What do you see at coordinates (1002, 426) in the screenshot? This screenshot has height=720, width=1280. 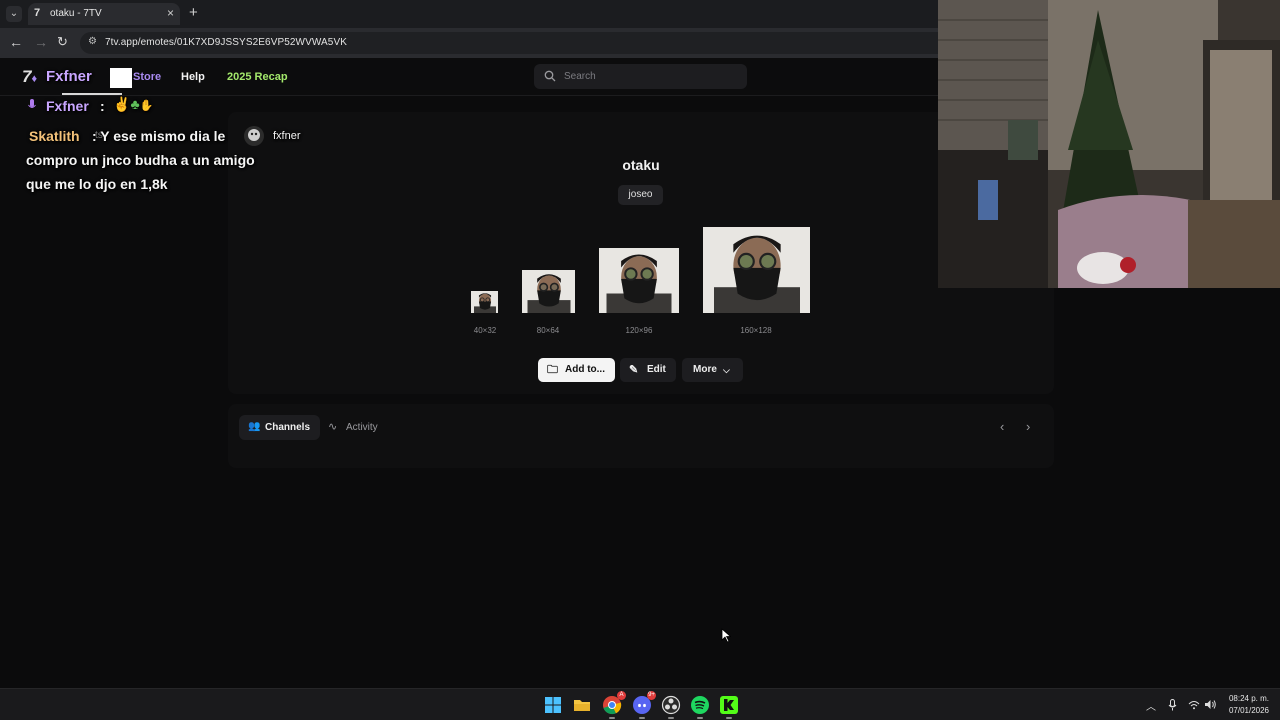 I see `chevron-left-icon: ‹` at bounding box center [1002, 426].